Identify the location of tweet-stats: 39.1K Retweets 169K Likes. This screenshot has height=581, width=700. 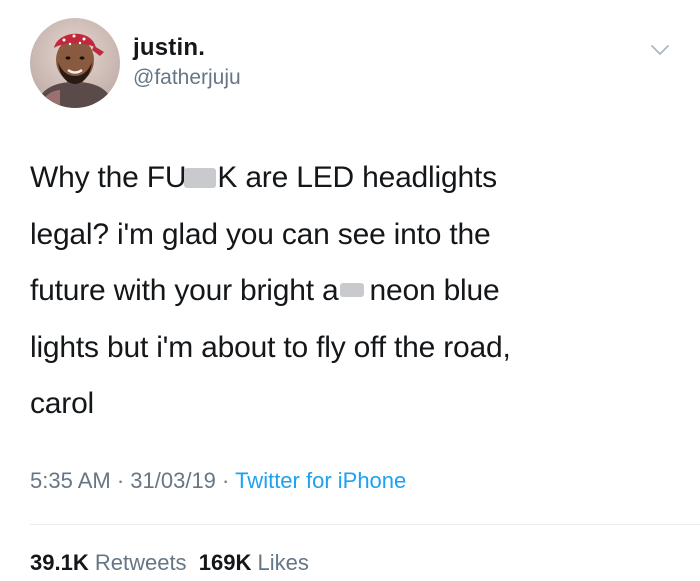
(169, 563).